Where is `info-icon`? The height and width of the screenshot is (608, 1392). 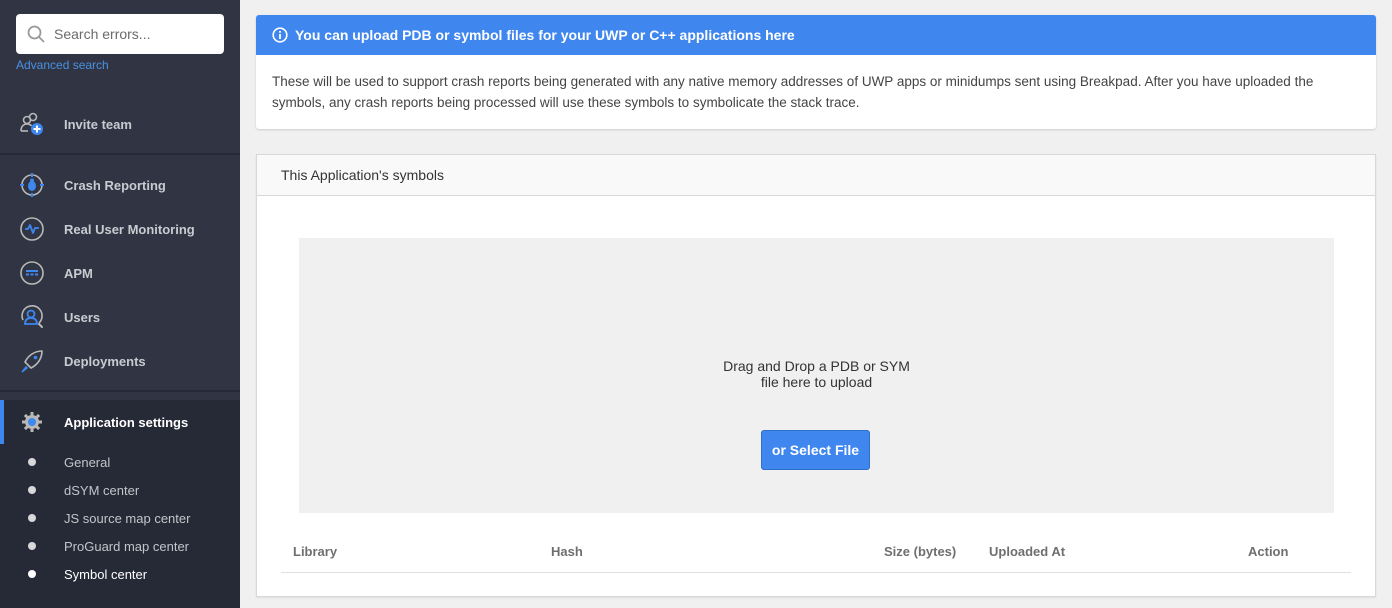
info-icon is located at coordinates (280, 35).